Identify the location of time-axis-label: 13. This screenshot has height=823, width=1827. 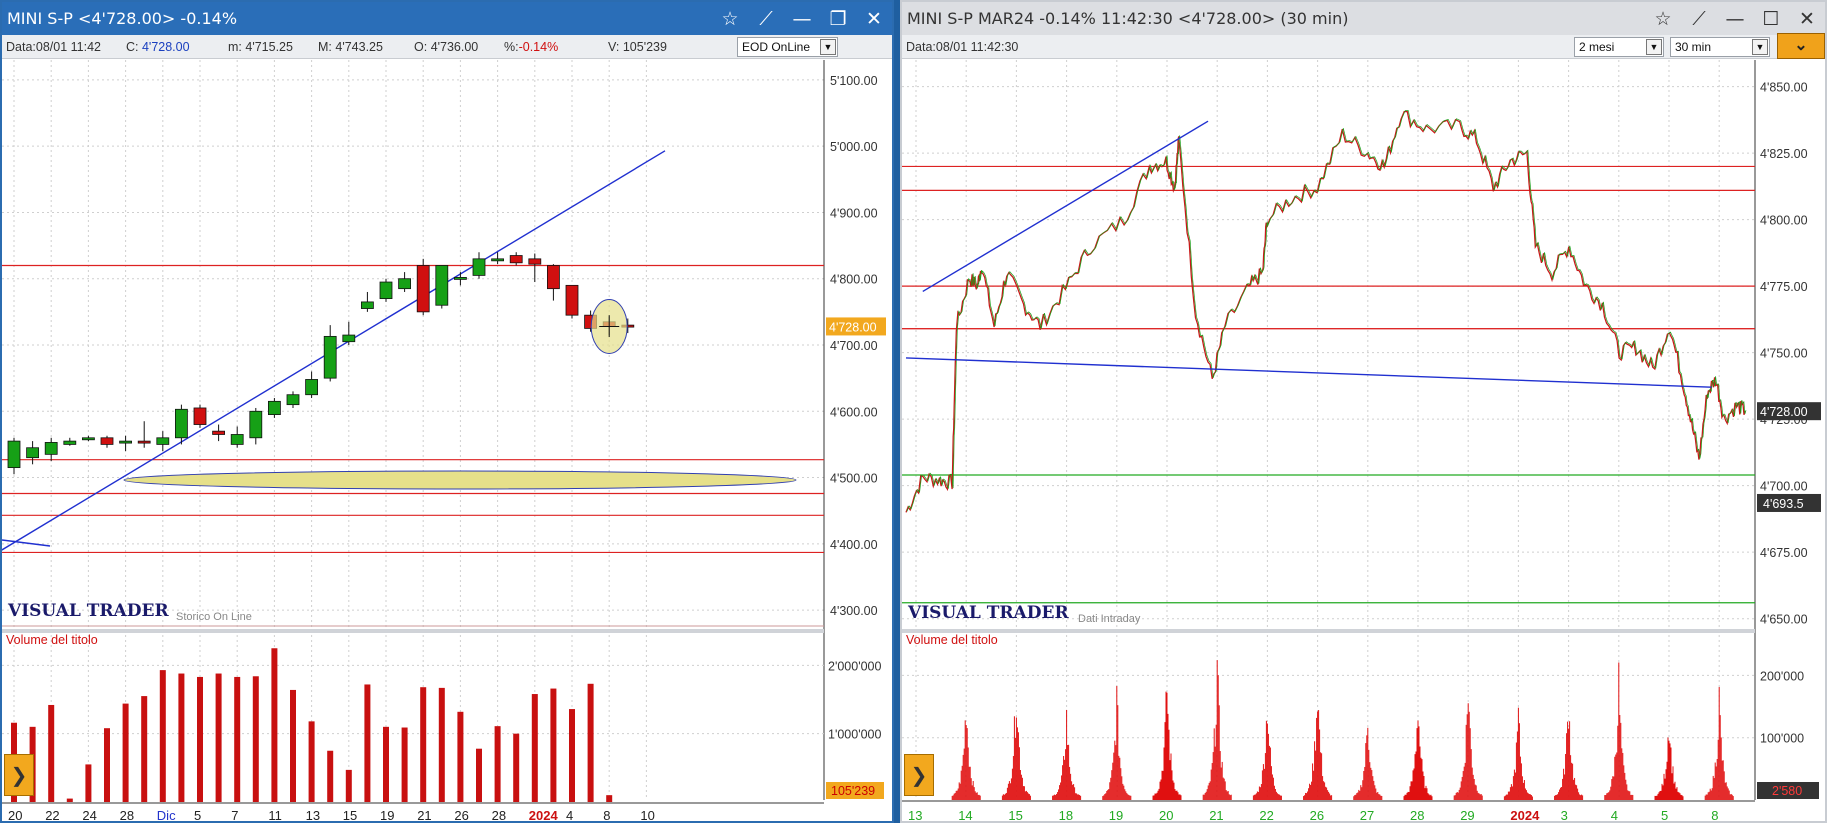
(313, 815).